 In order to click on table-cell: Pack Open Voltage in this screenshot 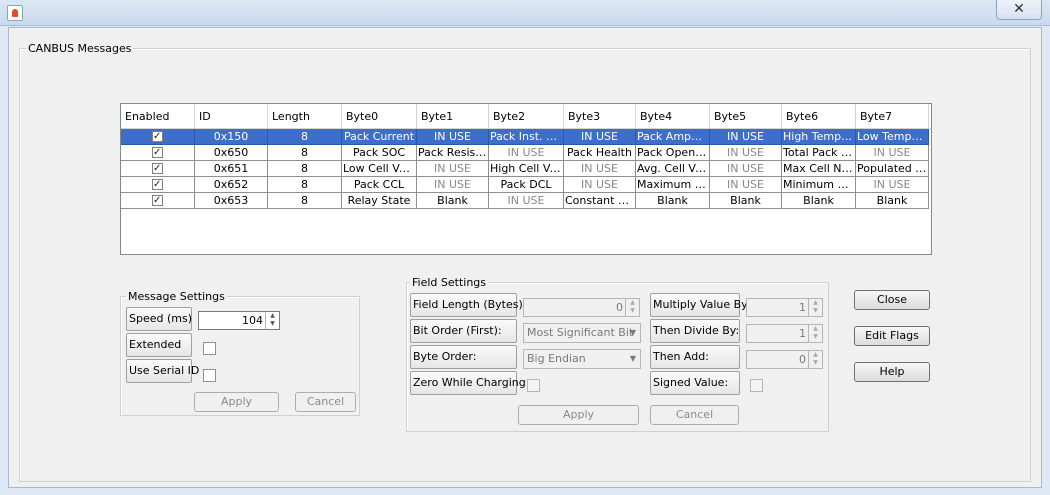, I will do `click(673, 153)`.